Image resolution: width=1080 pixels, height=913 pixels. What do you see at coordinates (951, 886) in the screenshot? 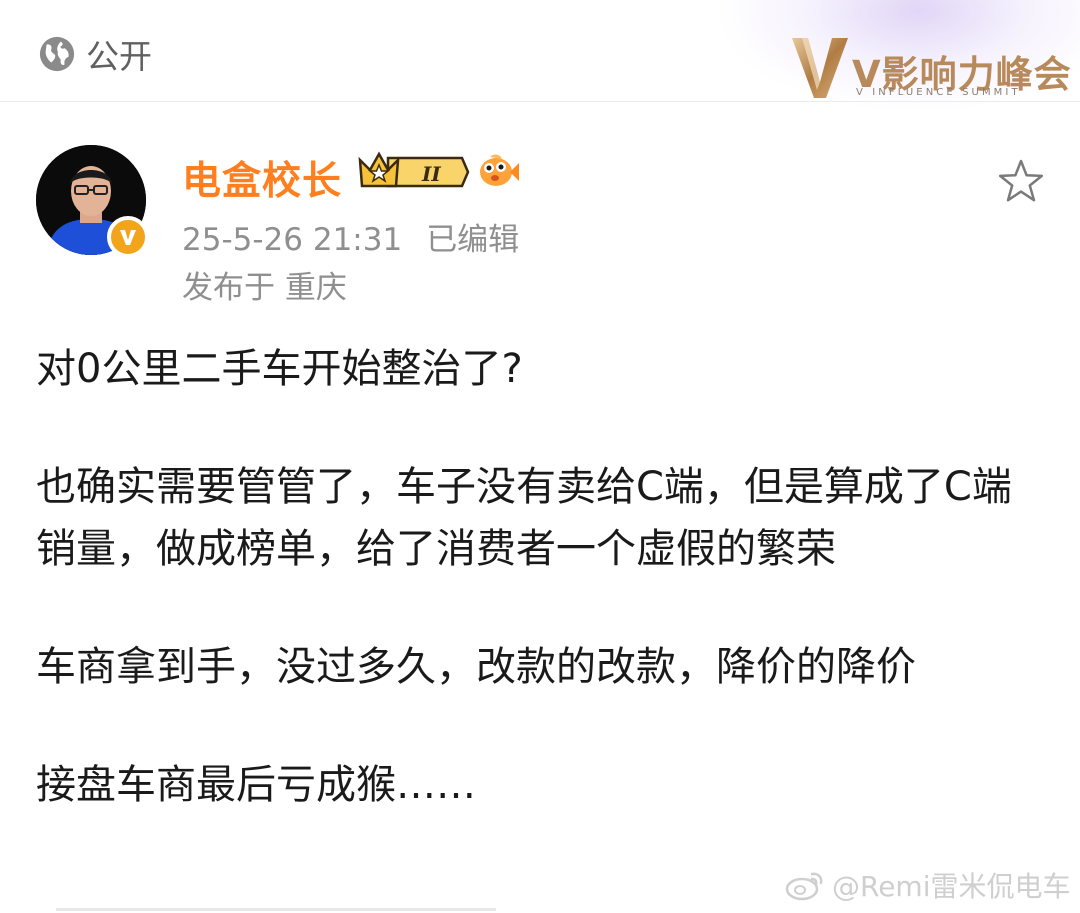
I see `watermark-text: @Remi雷米侃电车` at bounding box center [951, 886].